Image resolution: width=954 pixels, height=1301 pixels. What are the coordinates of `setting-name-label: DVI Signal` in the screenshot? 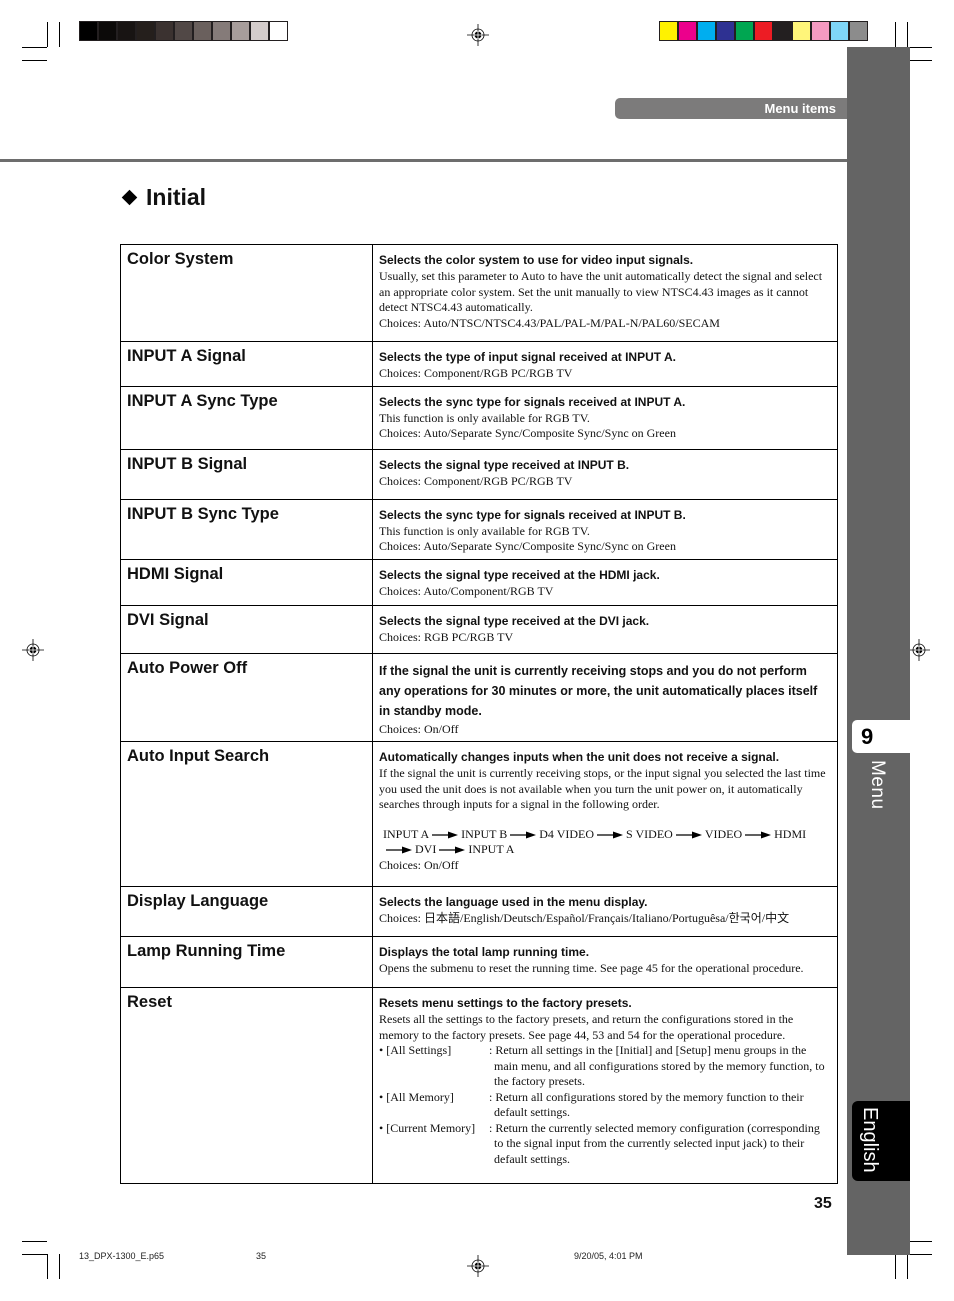 It's located at (168, 619).